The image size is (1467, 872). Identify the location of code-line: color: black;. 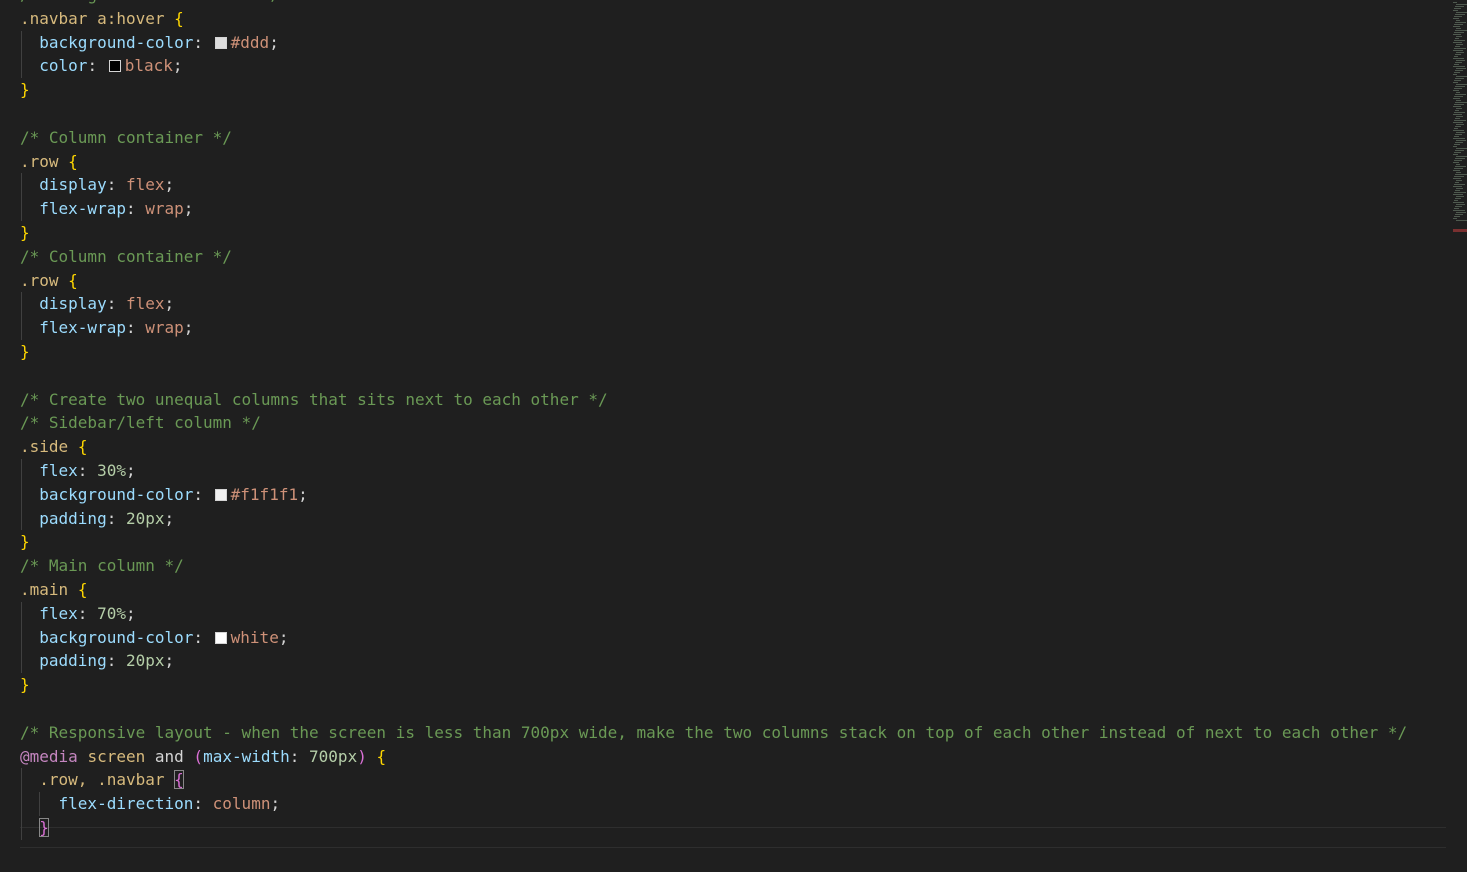
(713, 66).